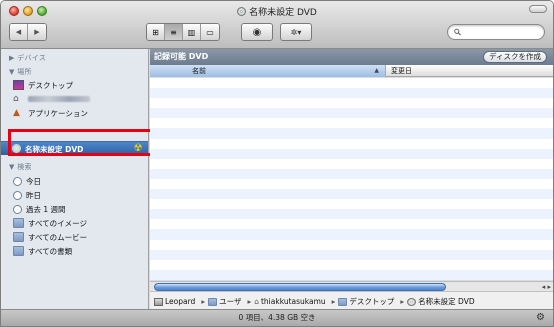 Image resolution: width=554 pixels, height=327 pixels. What do you see at coordinates (300, 287) in the screenshot?
I see `scroll-thumb` at bounding box center [300, 287].